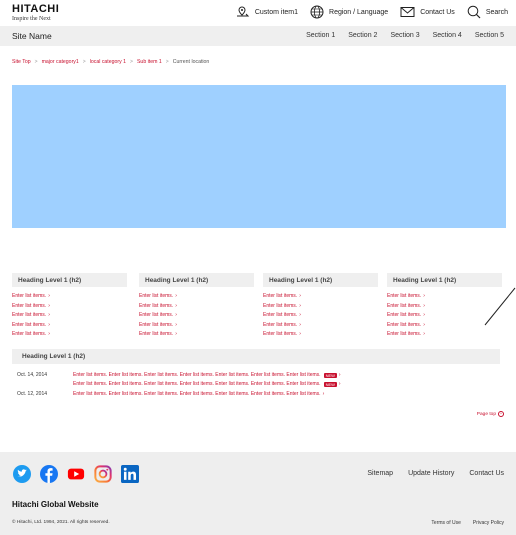 Image resolution: width=516 pixels, height=535 pixels. I want to click on site-name: Site Name, so click(32, 36).